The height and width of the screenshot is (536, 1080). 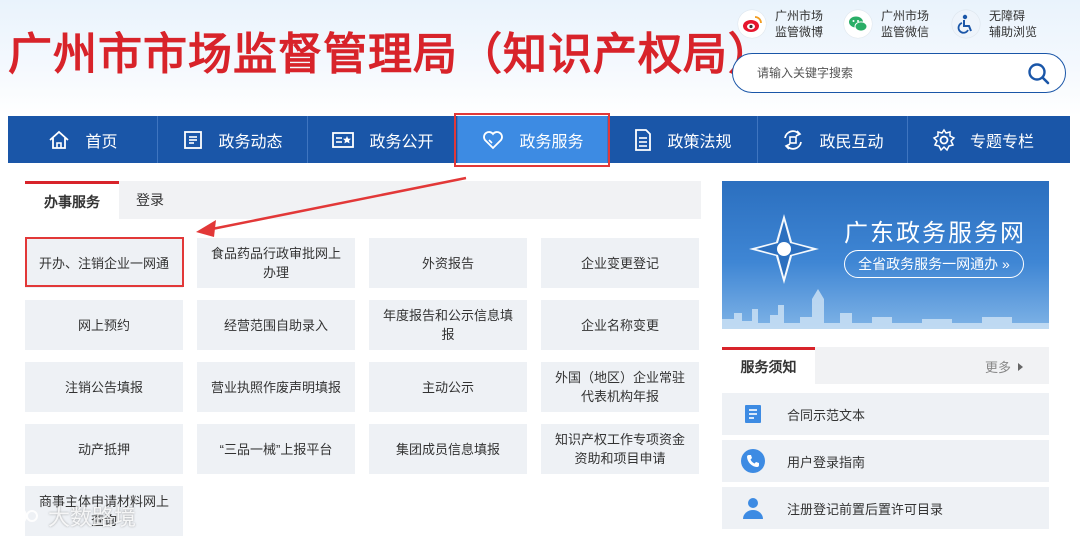 What do you see at coordinates (620, 325) in the screenshot?
I see `service-item: 企业名称变更` at bounding box center [620, 325].